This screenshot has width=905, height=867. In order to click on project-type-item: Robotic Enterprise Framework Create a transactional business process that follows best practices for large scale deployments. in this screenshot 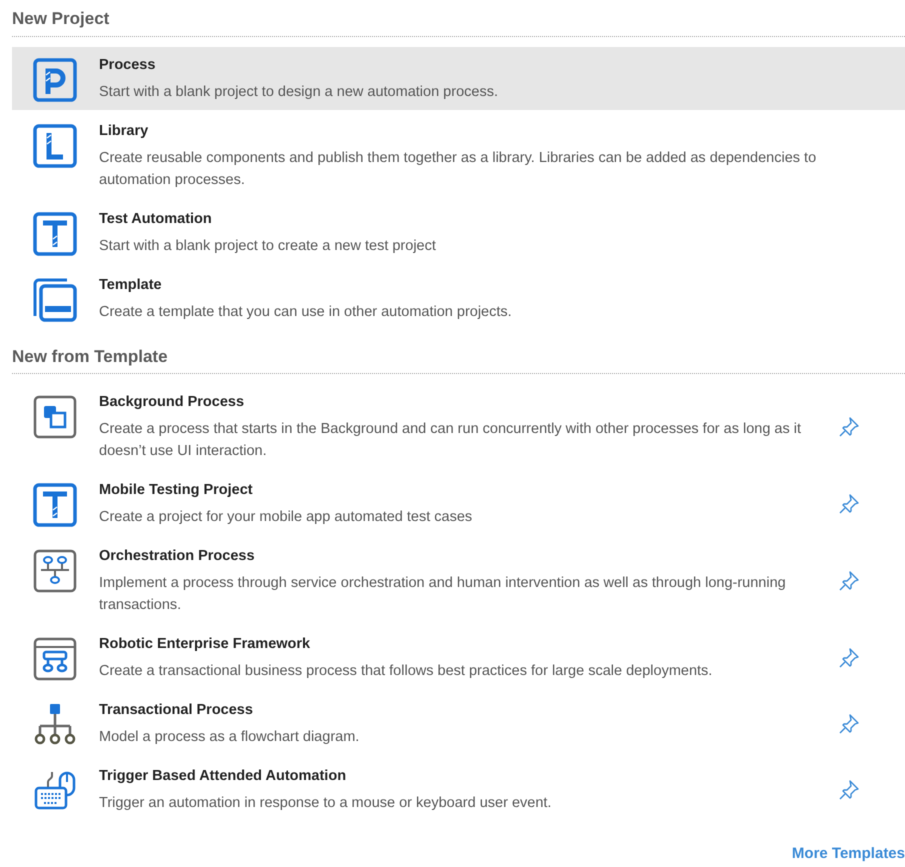, I will do `click(458, 657)`.